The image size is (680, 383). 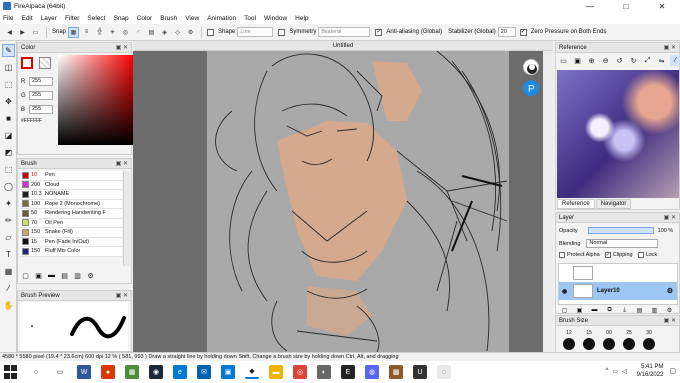 I want to click on rotate-left-icon: ↺, so click(x=619, y=60).